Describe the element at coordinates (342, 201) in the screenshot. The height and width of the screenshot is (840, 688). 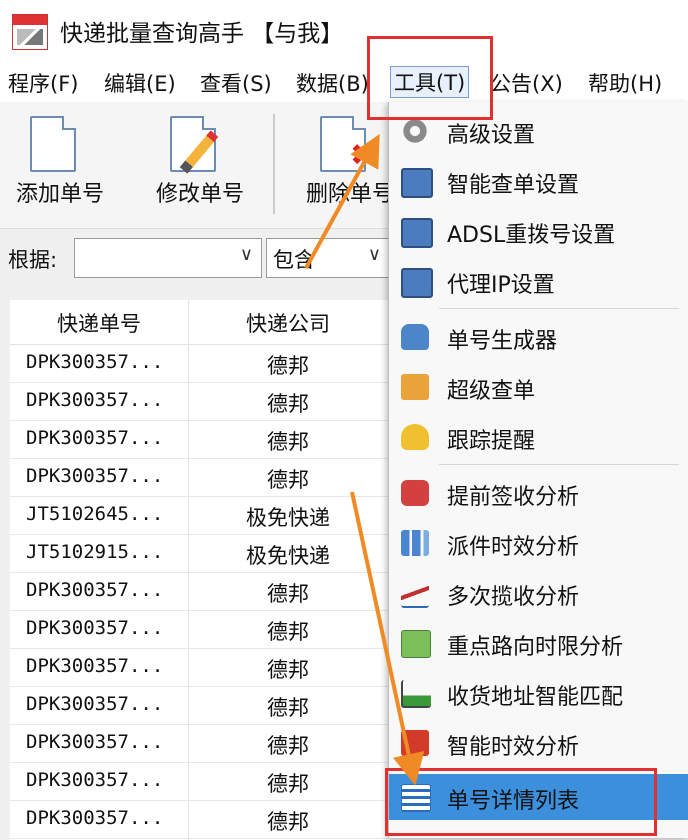
I see `arrow-to-tools-menu` at that location.